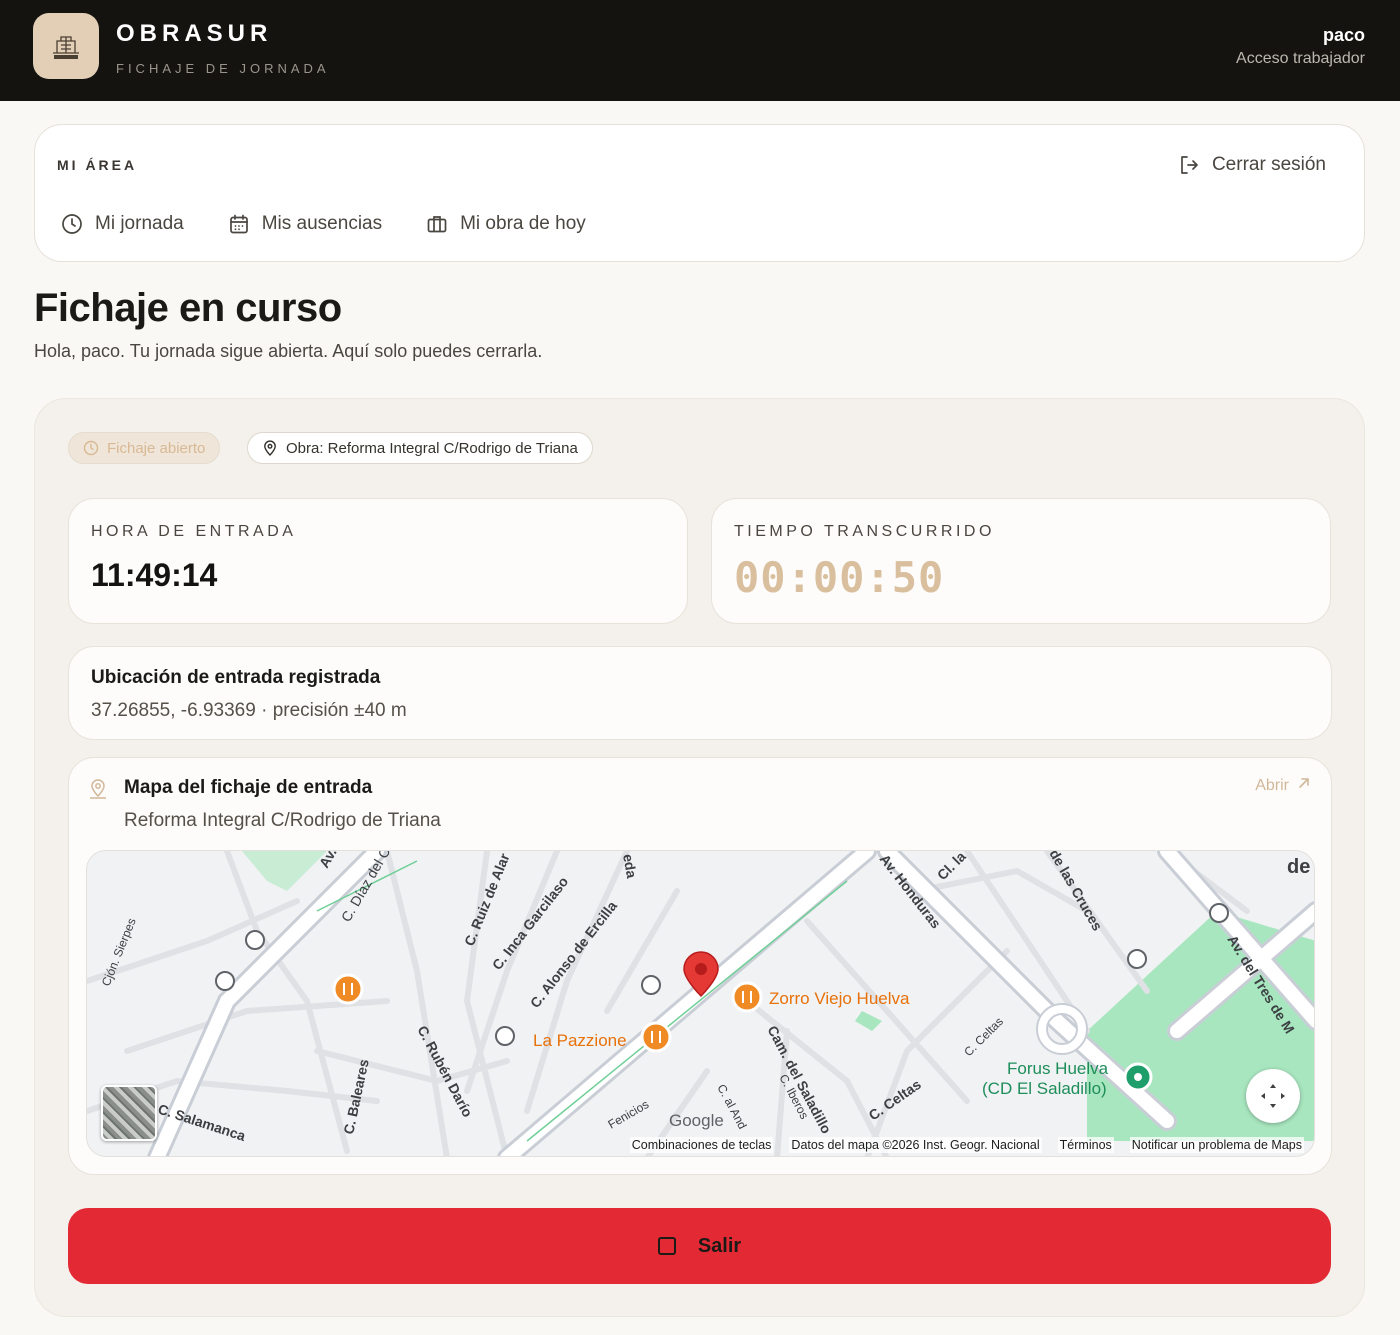 The width and height of the screenshot is (1400, 1335). I want to click on open-map-link: Abrir, so click(1283, 785).